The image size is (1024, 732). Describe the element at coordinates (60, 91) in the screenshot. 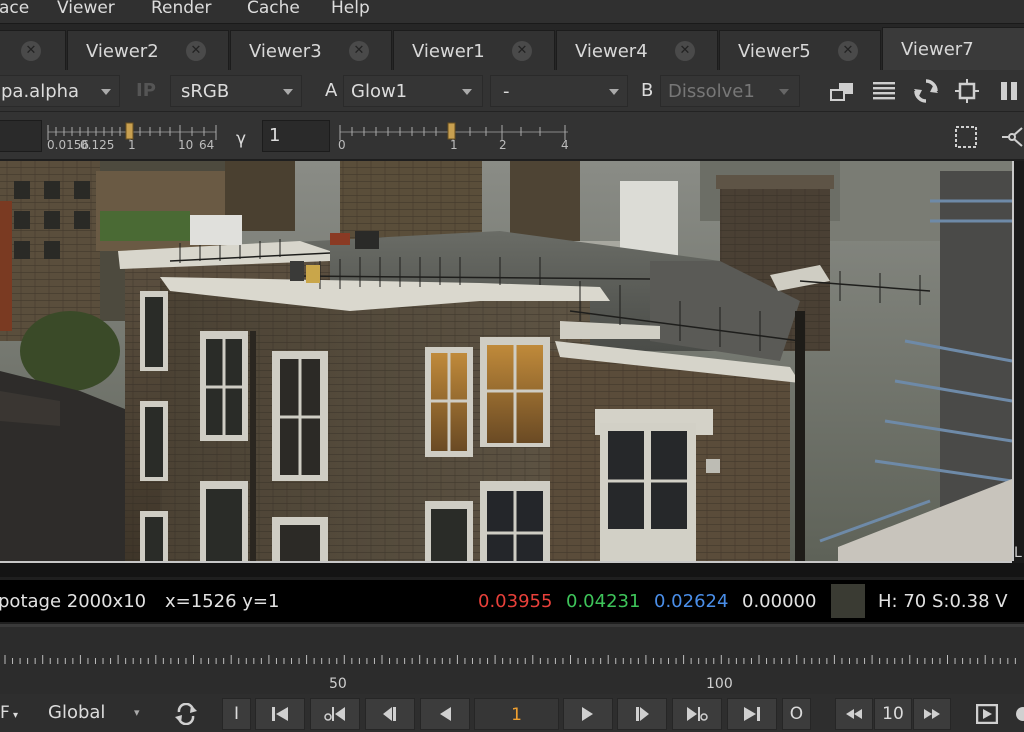

I see `channel-dropdown: pa.alpha` at that location.